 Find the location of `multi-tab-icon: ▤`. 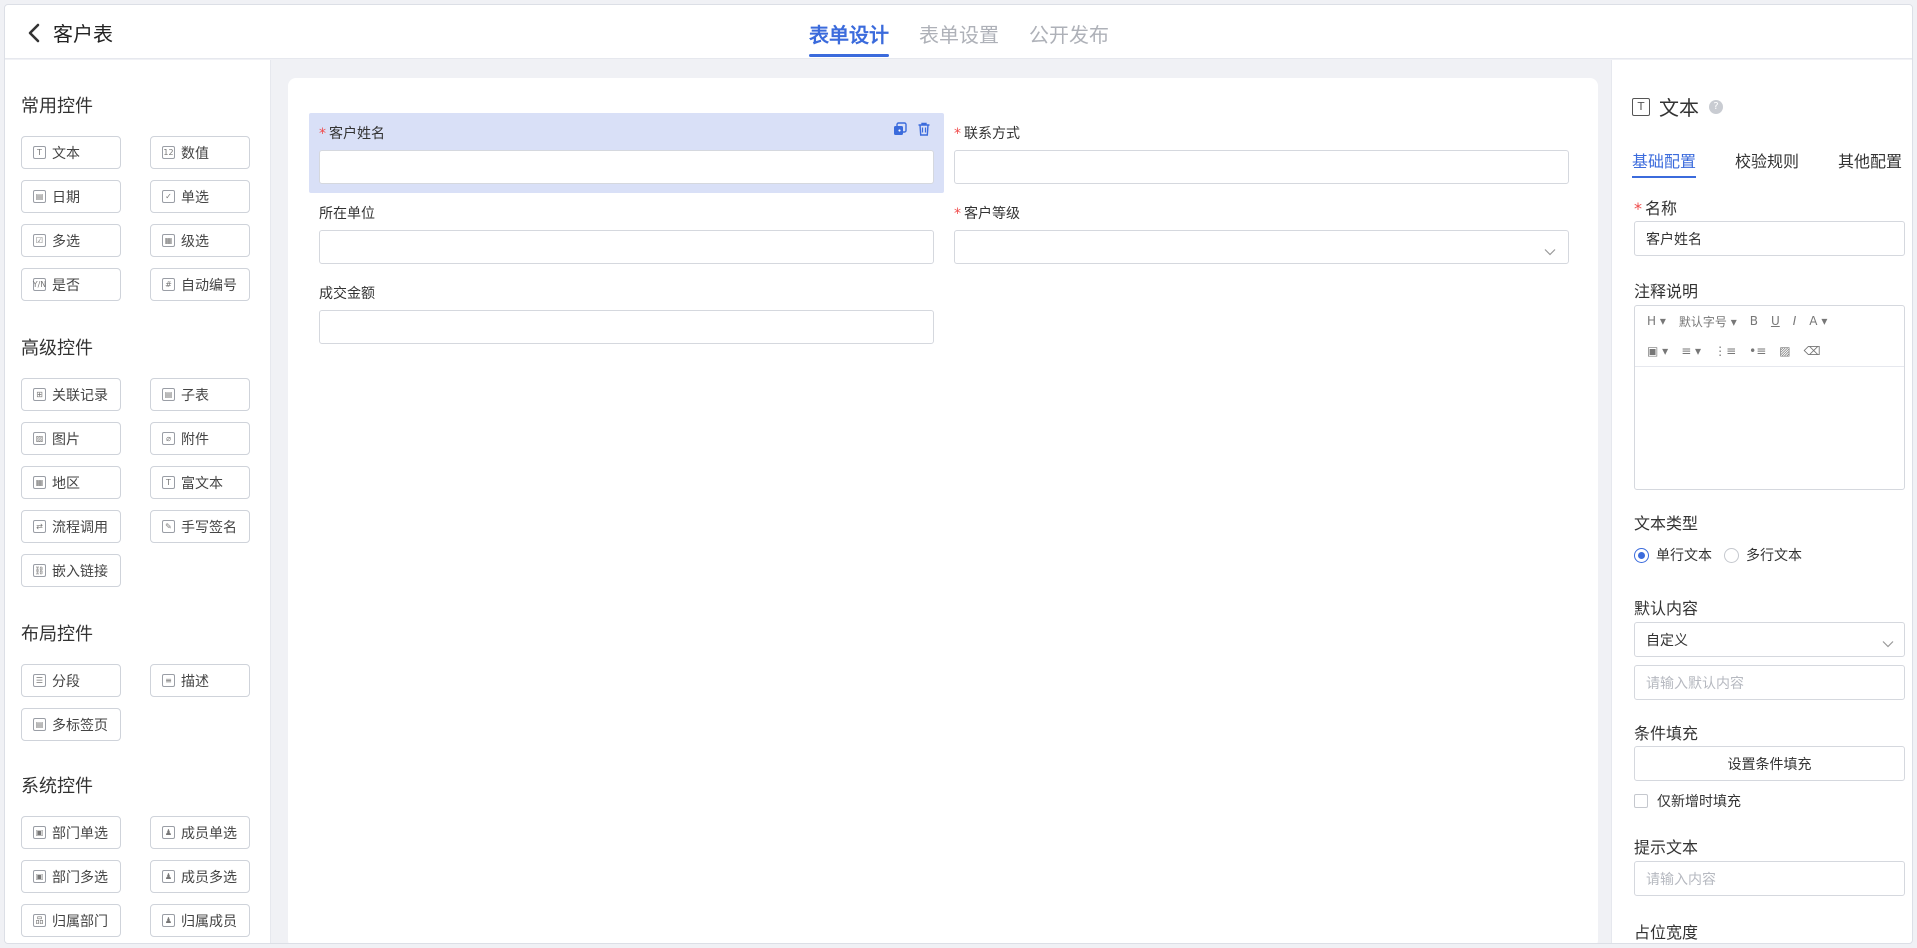

multi-tab-icon: ▤ is located at coordinates (39, 724).